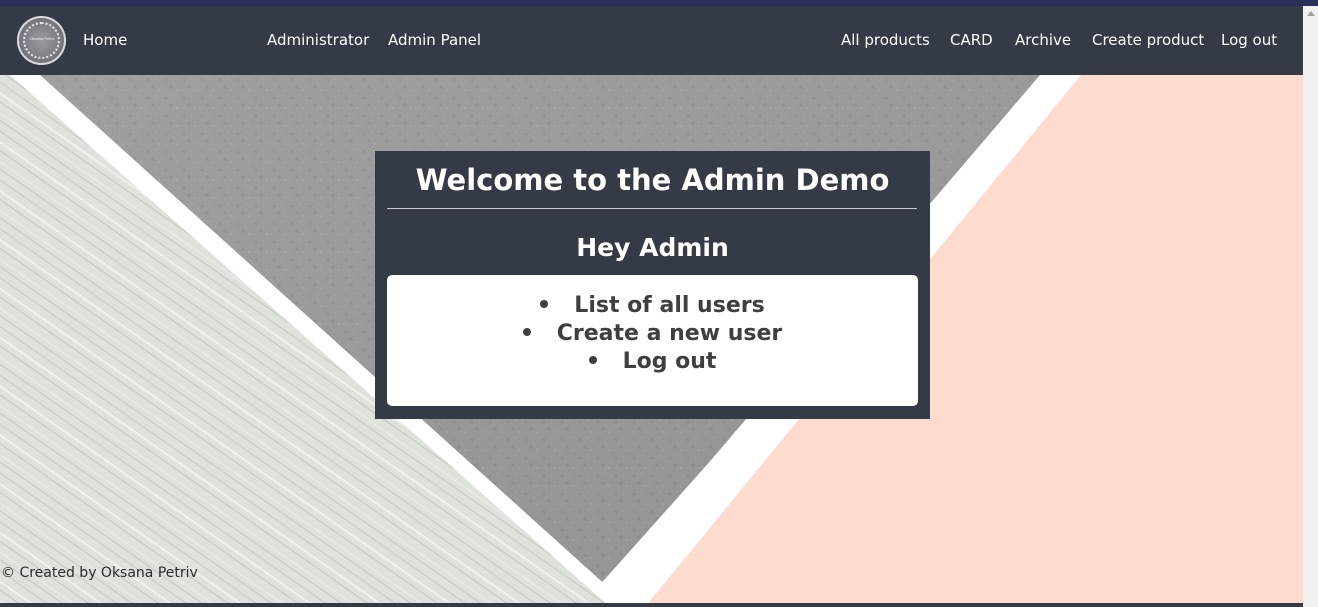 This screenshot has width=1318, height=607. I want to click on menu-item-list-users: List of all users, so click(652, 306).